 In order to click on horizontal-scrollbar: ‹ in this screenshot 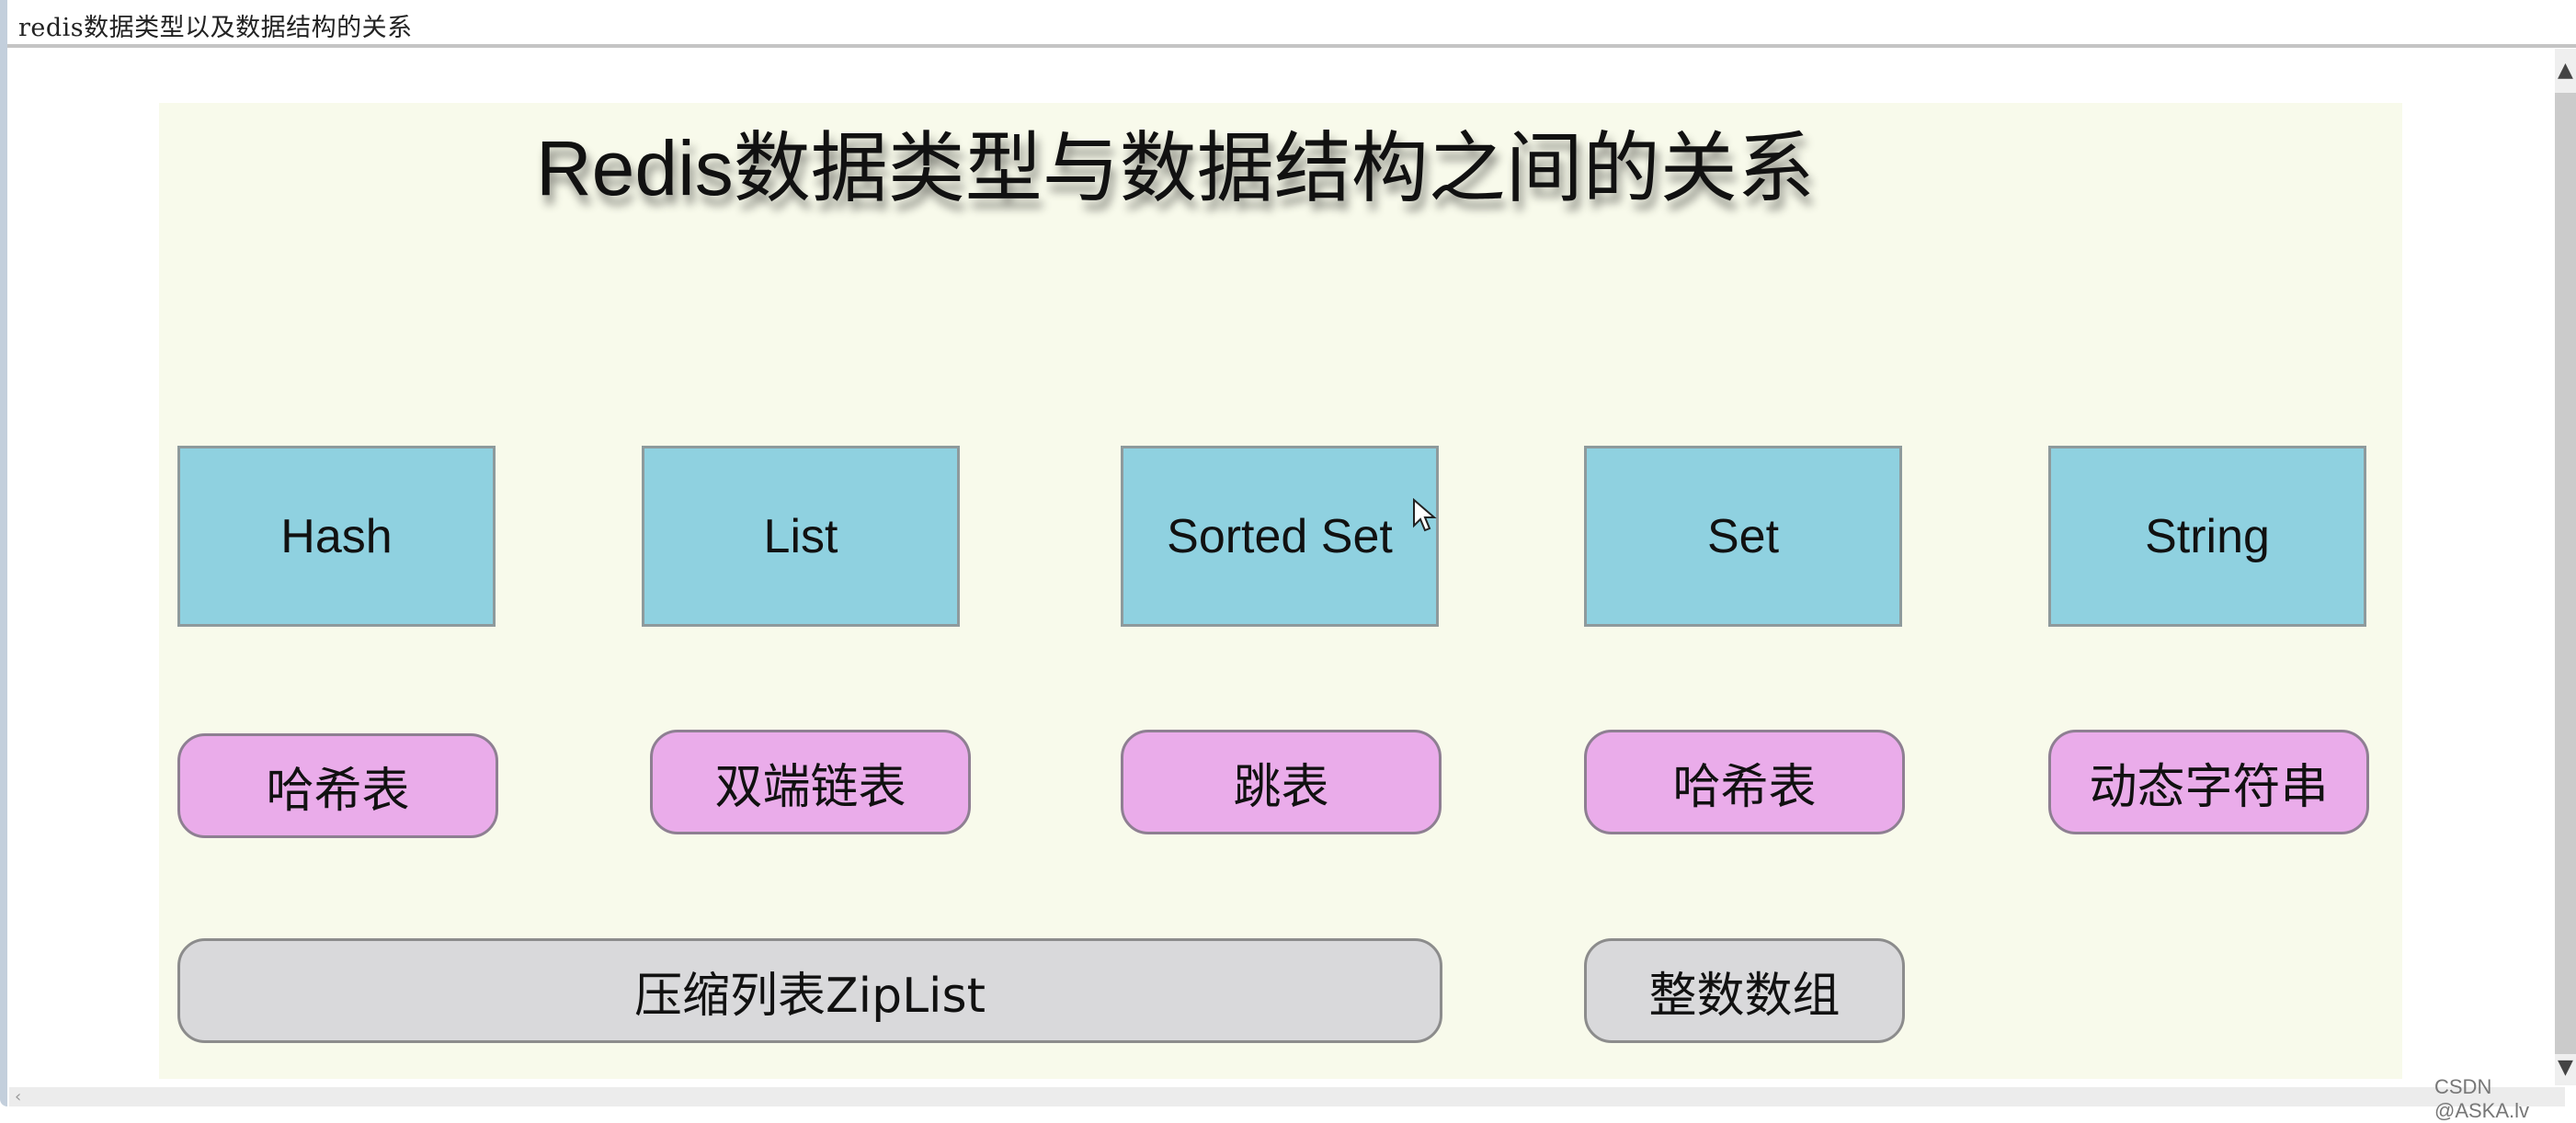, I will do `click(1287, 1096)`.